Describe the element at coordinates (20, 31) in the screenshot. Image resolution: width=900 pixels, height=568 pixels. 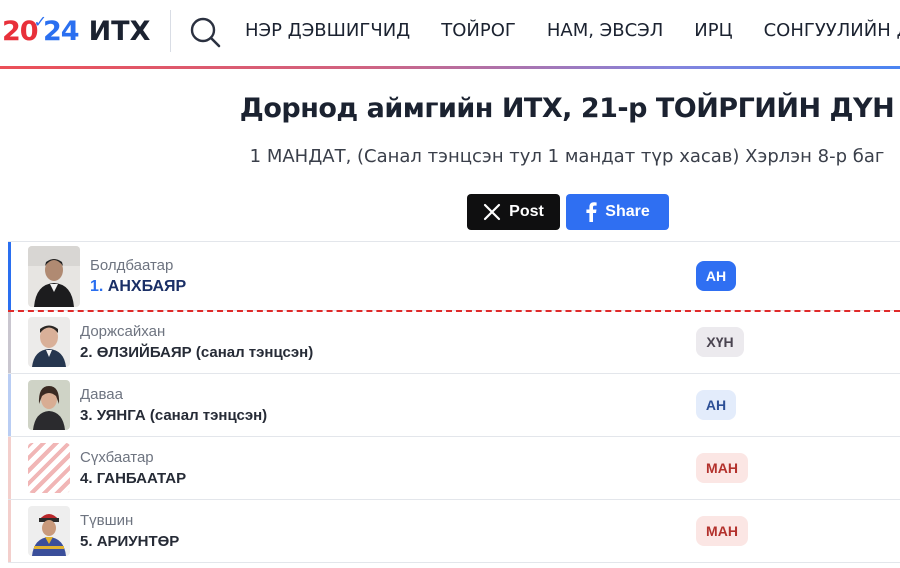
I see `logo-year-start: 20` at that location.